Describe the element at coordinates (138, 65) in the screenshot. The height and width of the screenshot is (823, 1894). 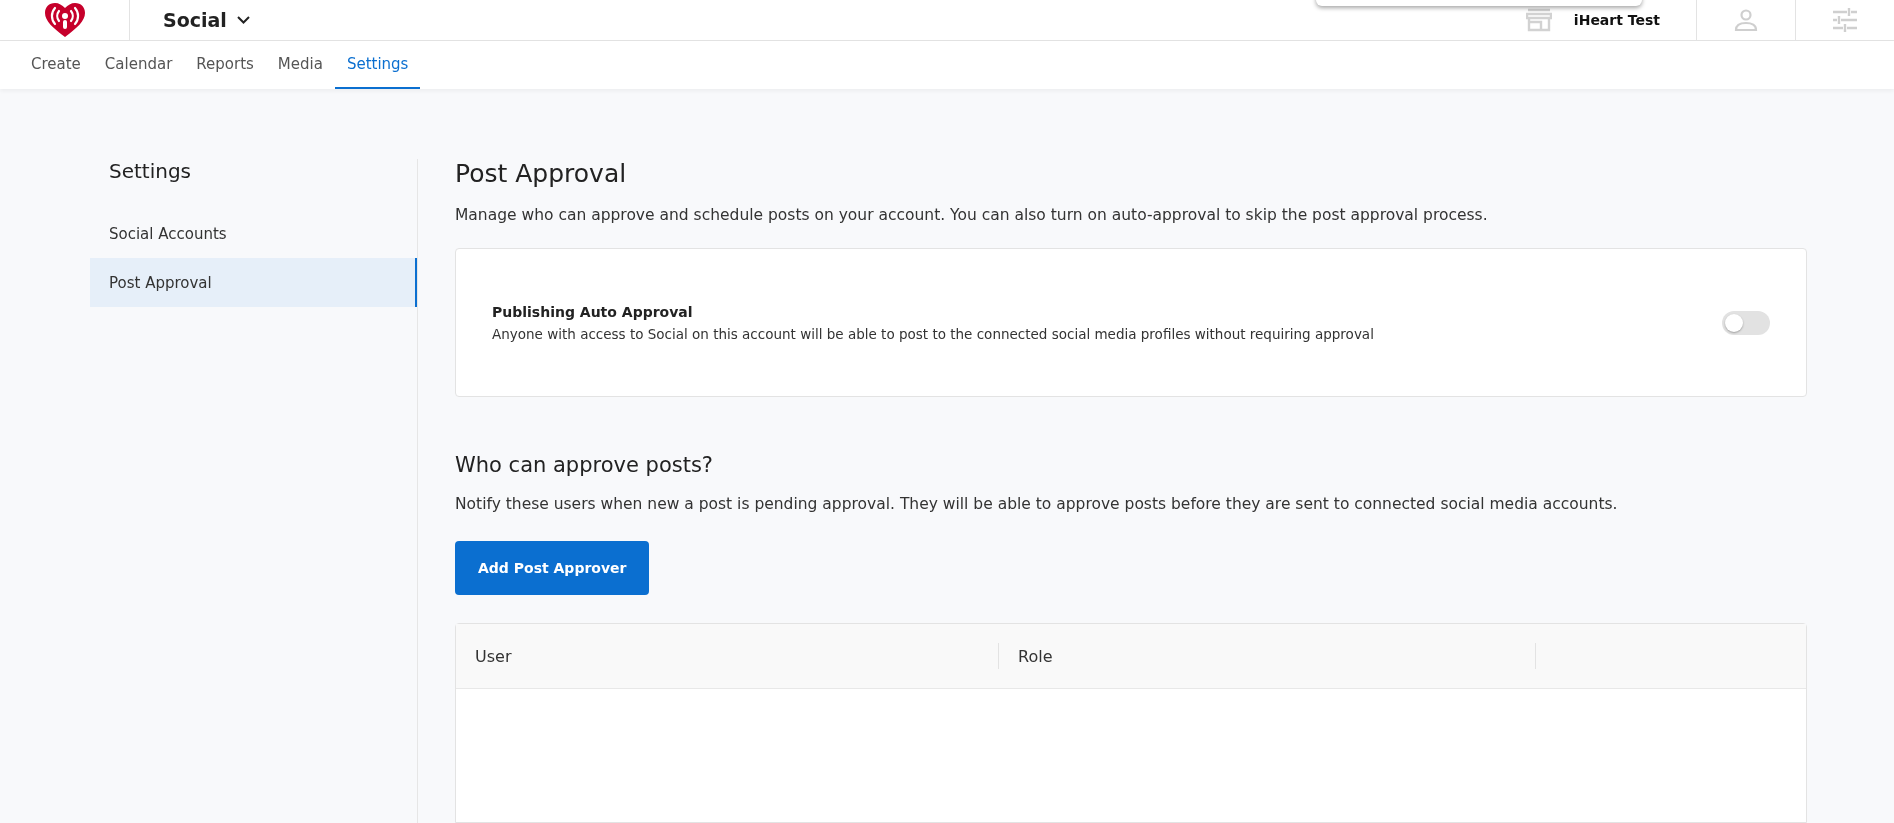
I see `nav-tab: Calendar` at that location.